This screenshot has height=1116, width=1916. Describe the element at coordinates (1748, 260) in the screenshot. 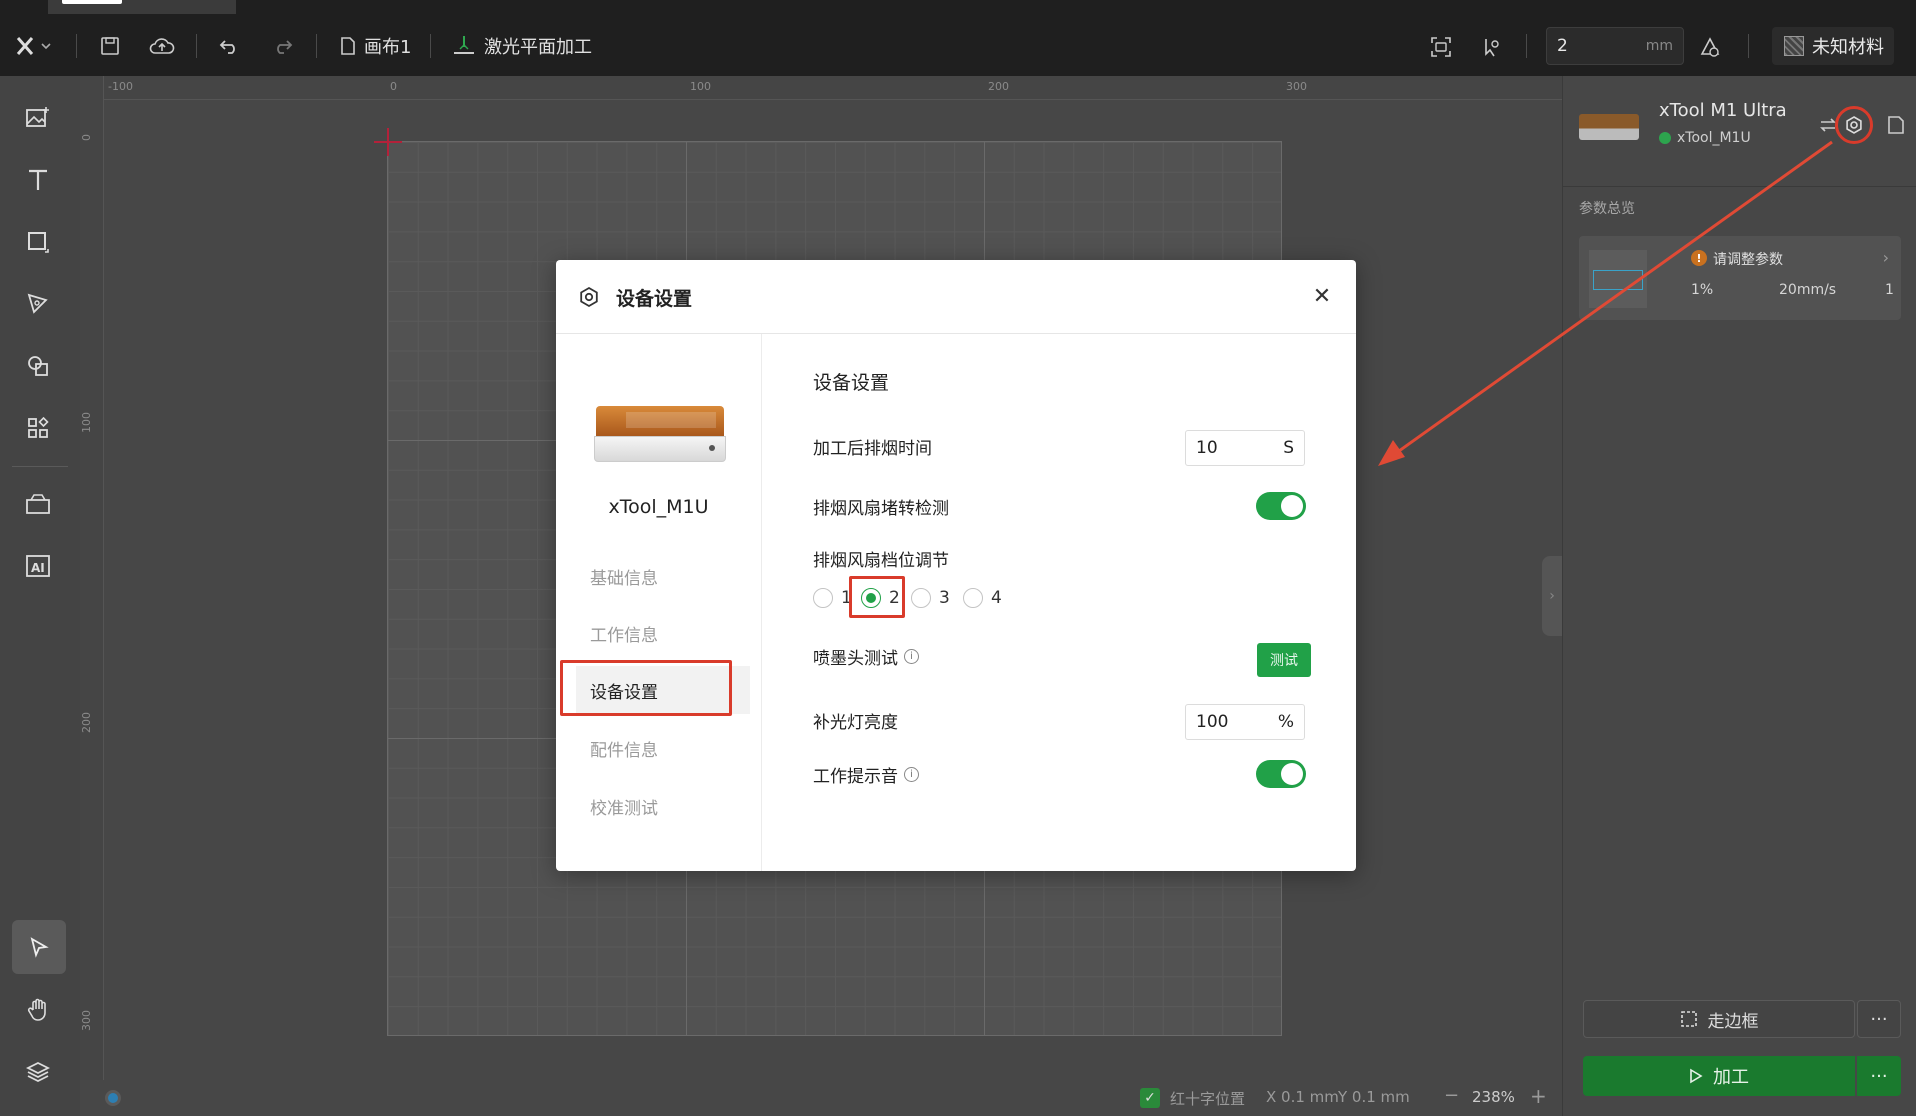

I see `adjust-params-warning: 请调整参数` at that location.